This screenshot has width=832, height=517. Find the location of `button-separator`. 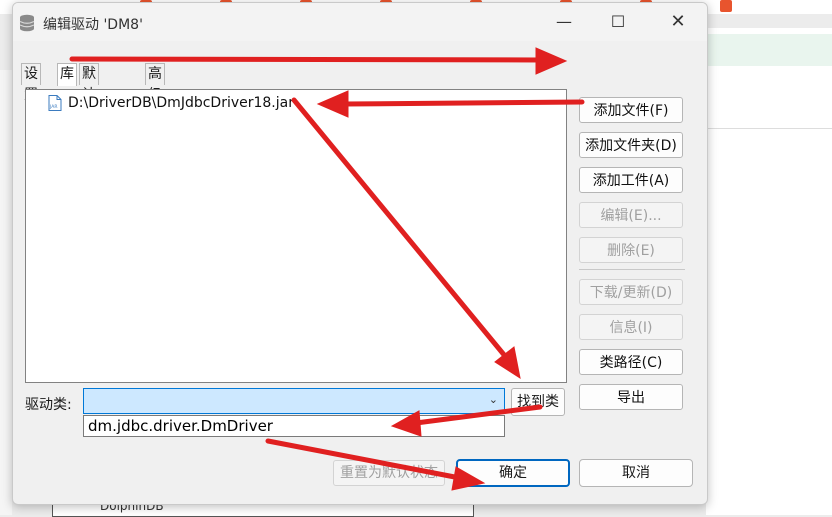

button-separator is located at coordinates (632, 269).